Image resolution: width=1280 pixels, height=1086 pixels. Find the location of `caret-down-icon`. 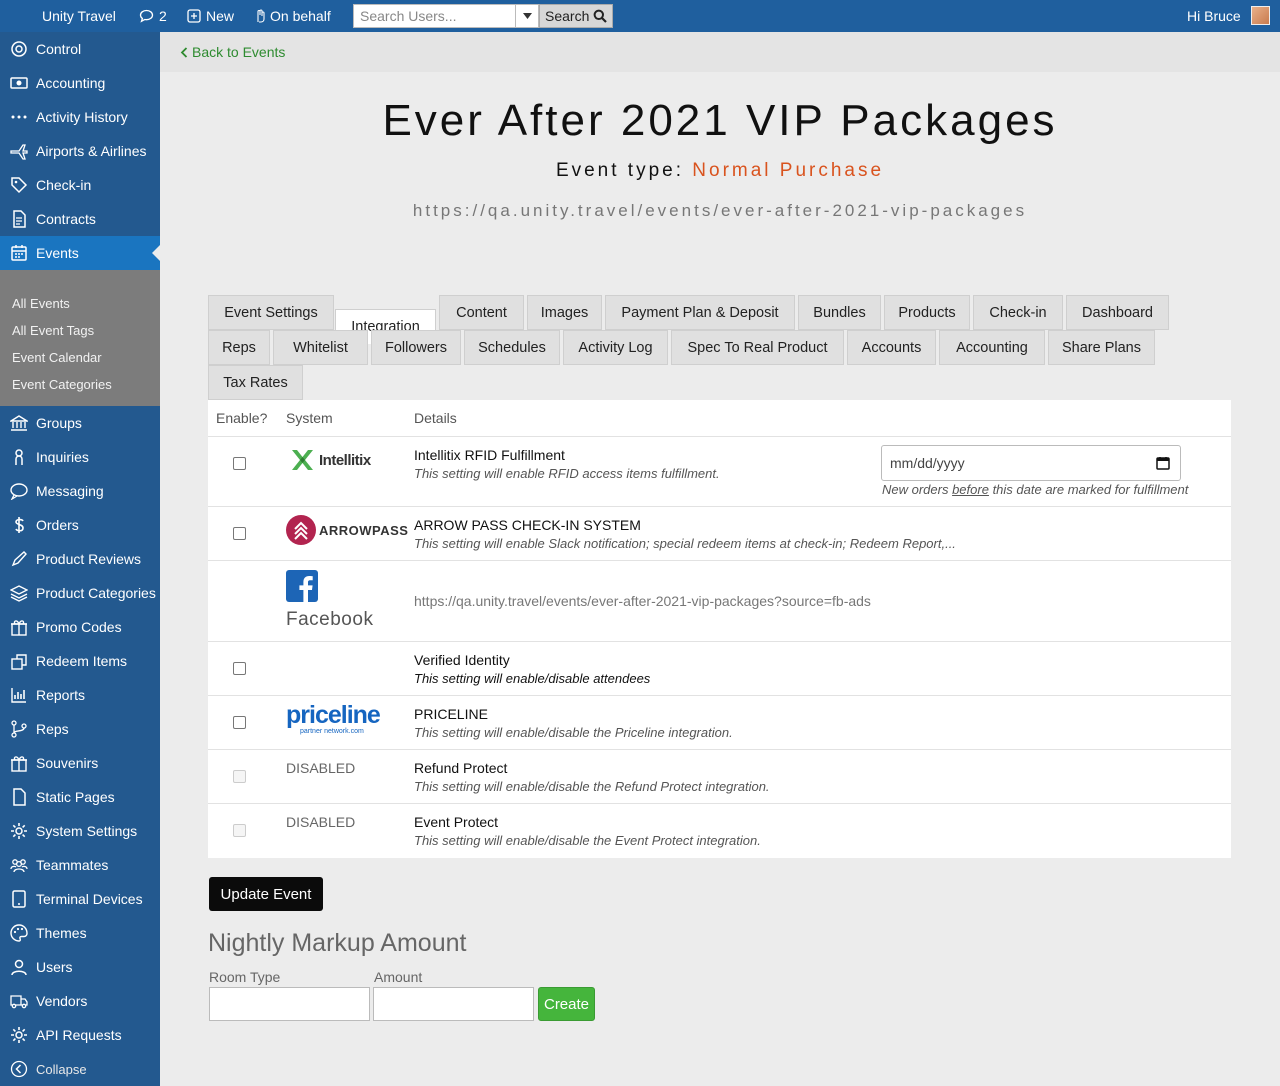

caret-down-icon is located at coordinates (527, 16).